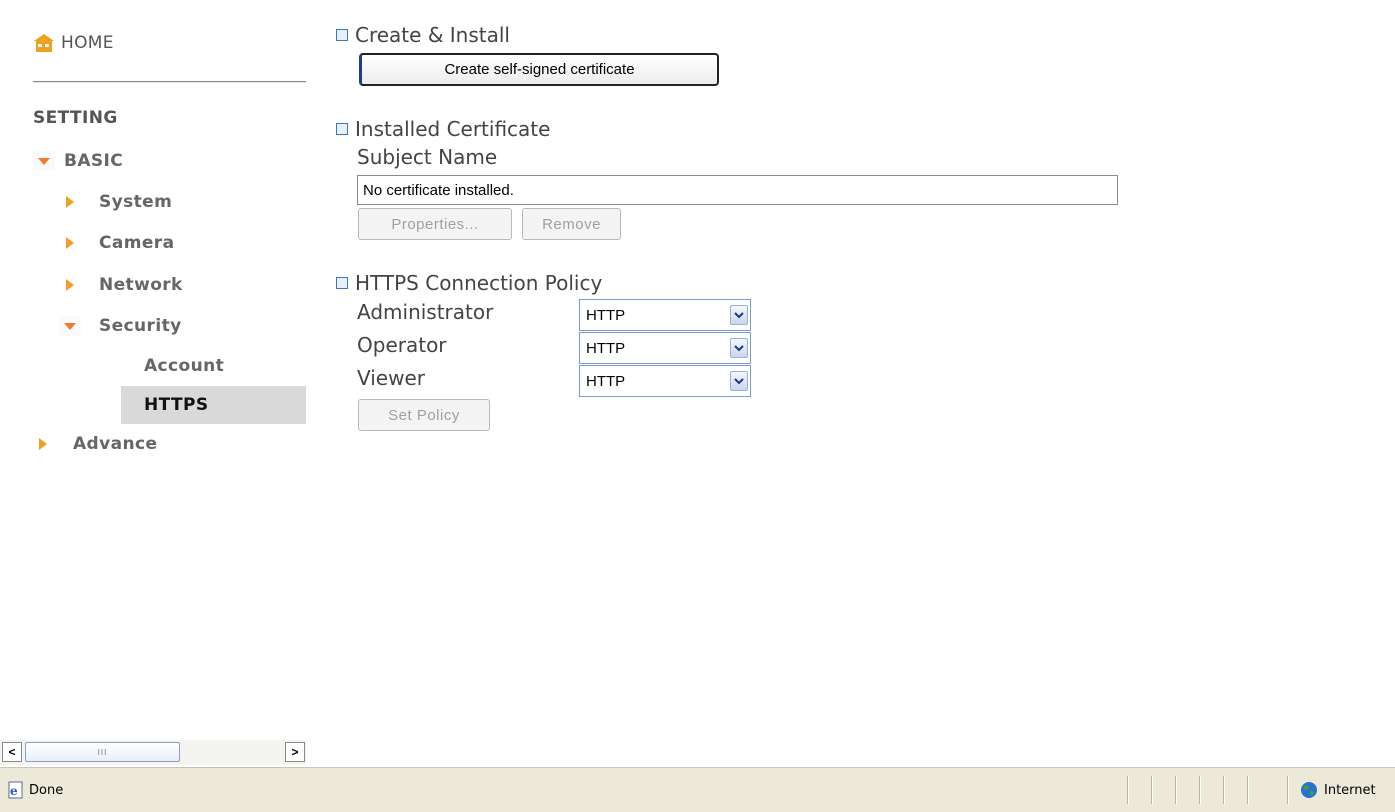 Image resolution: width=1395 pixels, height=812 pixels. What do you see at coordinates (427, 157) in the screenshot?
I see `subject-name-label: Subject Name` at bounding box center [427, 157].